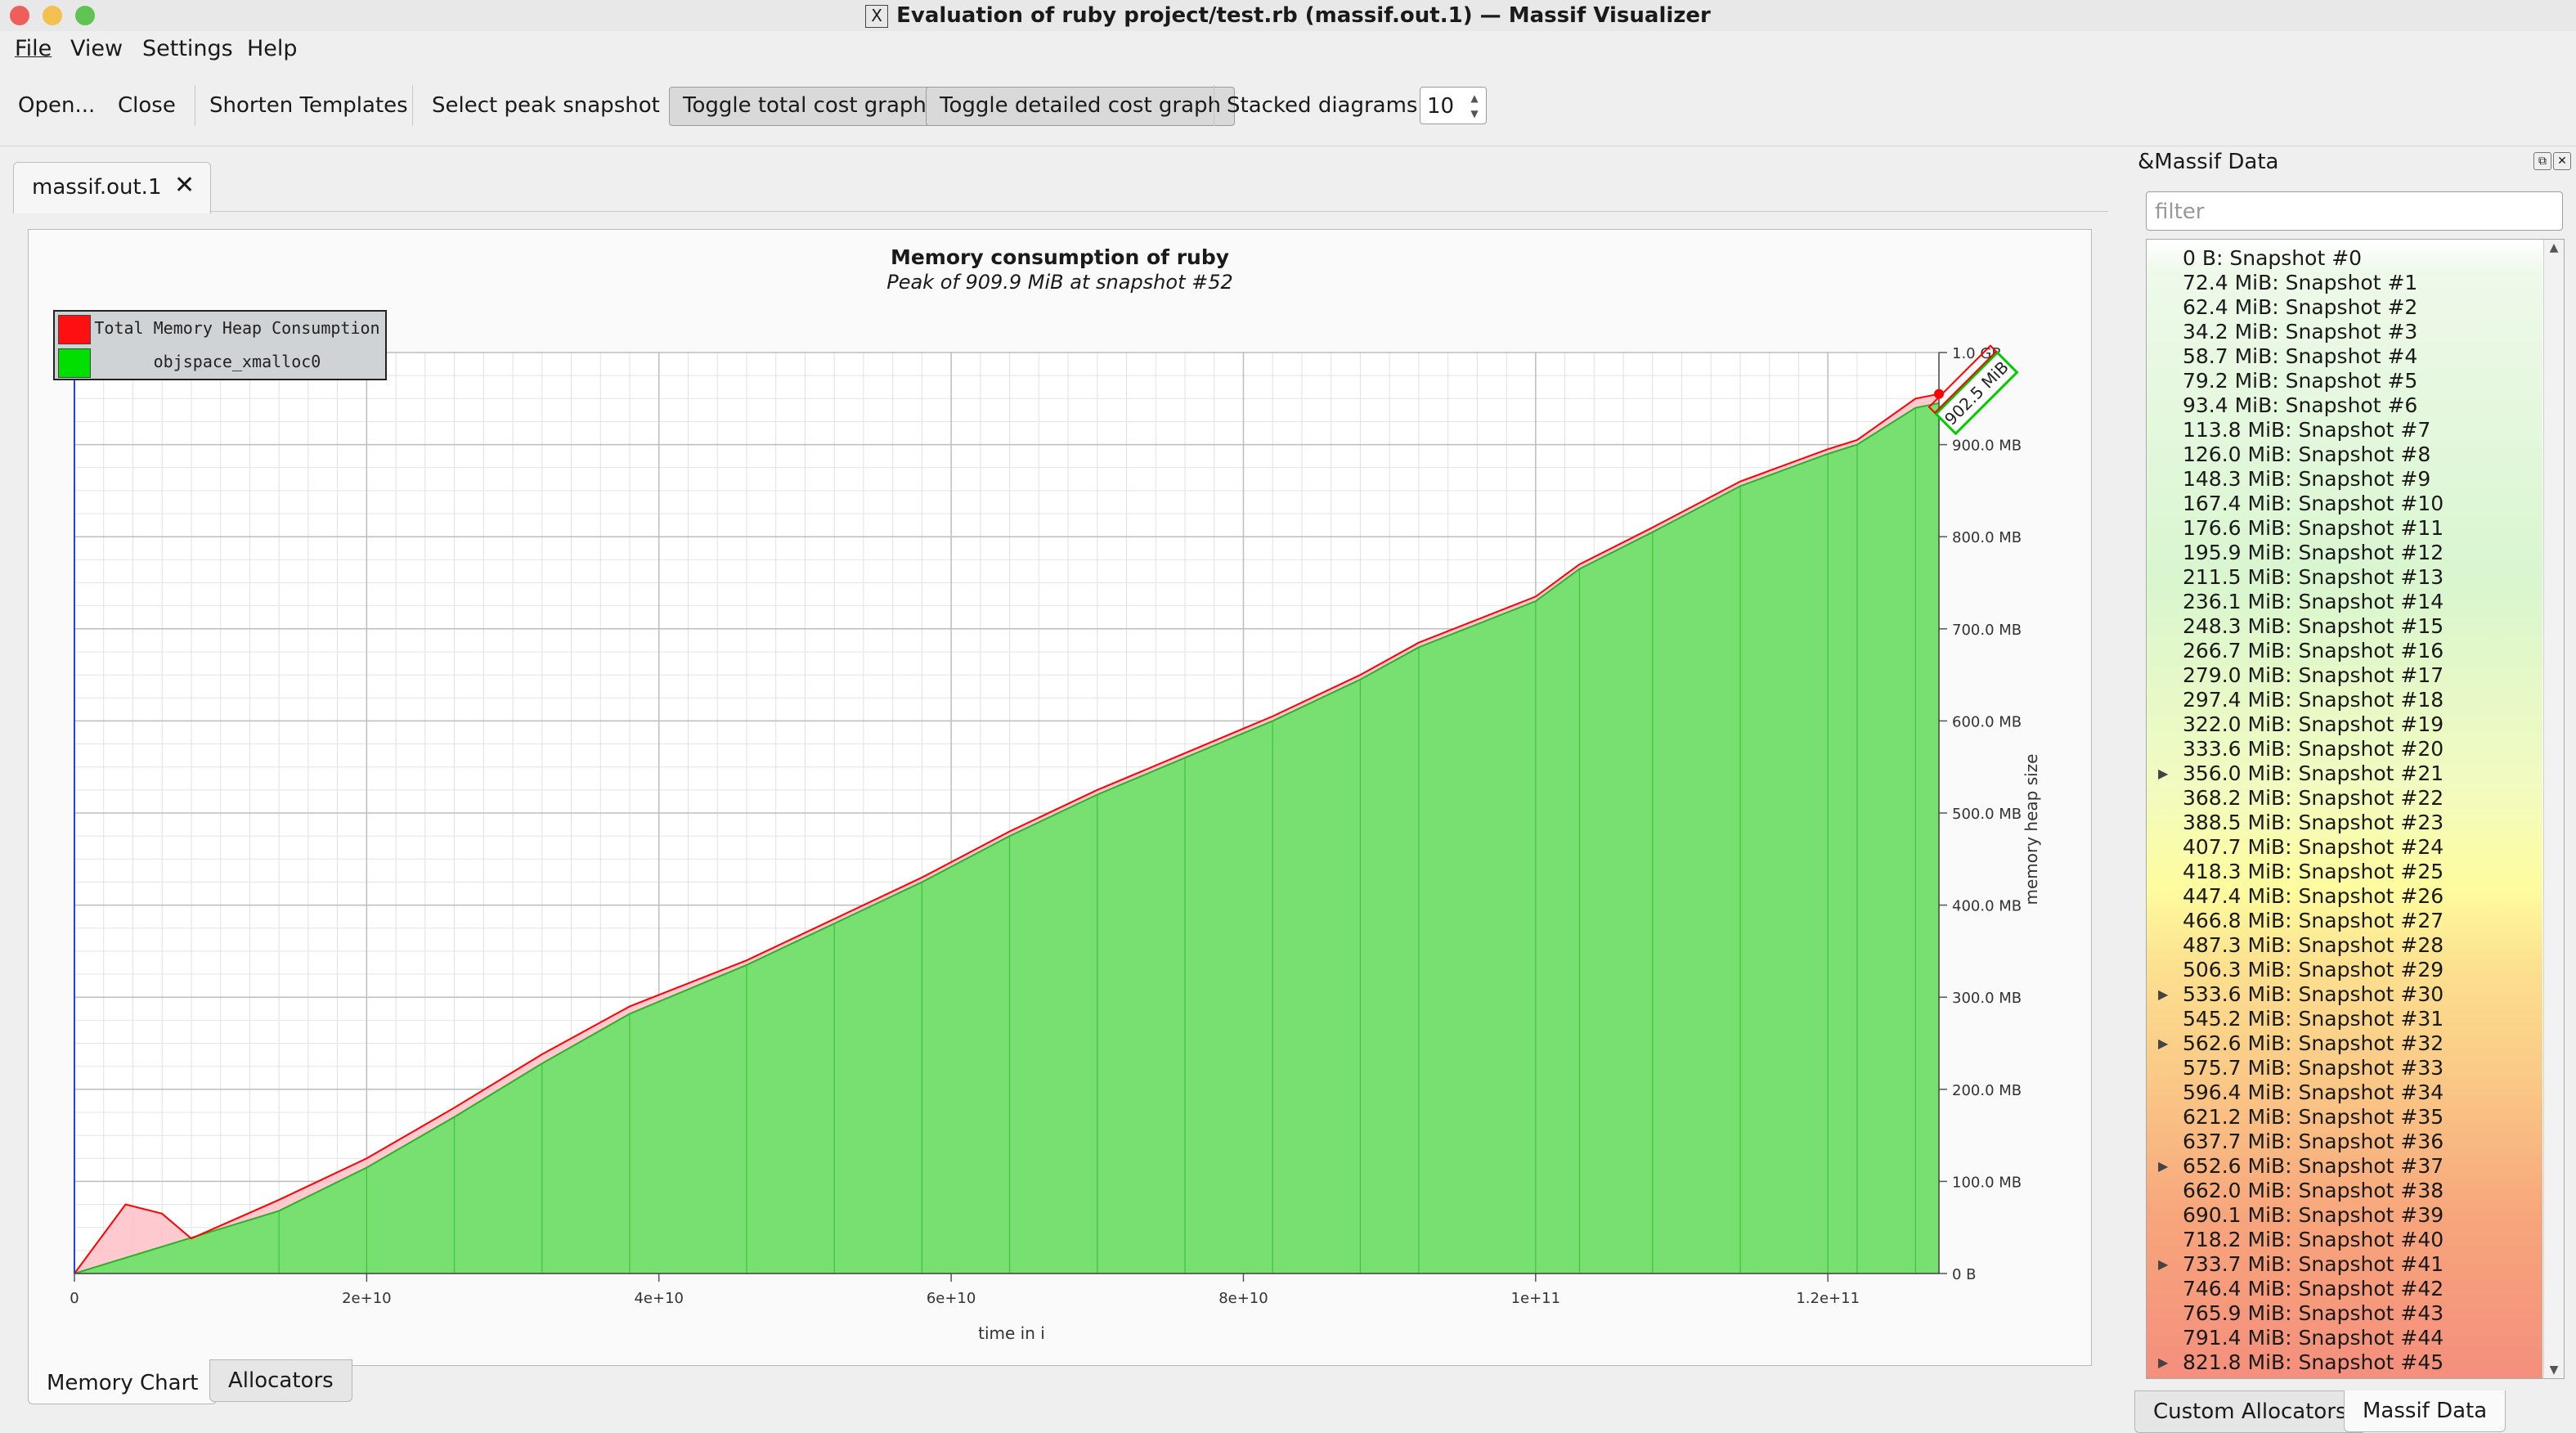 The width and height of the screenshot is (2576, 1433). What do you see at coordinates (2313, 1362) in the screenshot?
I see `snapshot-item: 821.8 MiB: Snapshot #45` at bounding box center [2313, 1362].